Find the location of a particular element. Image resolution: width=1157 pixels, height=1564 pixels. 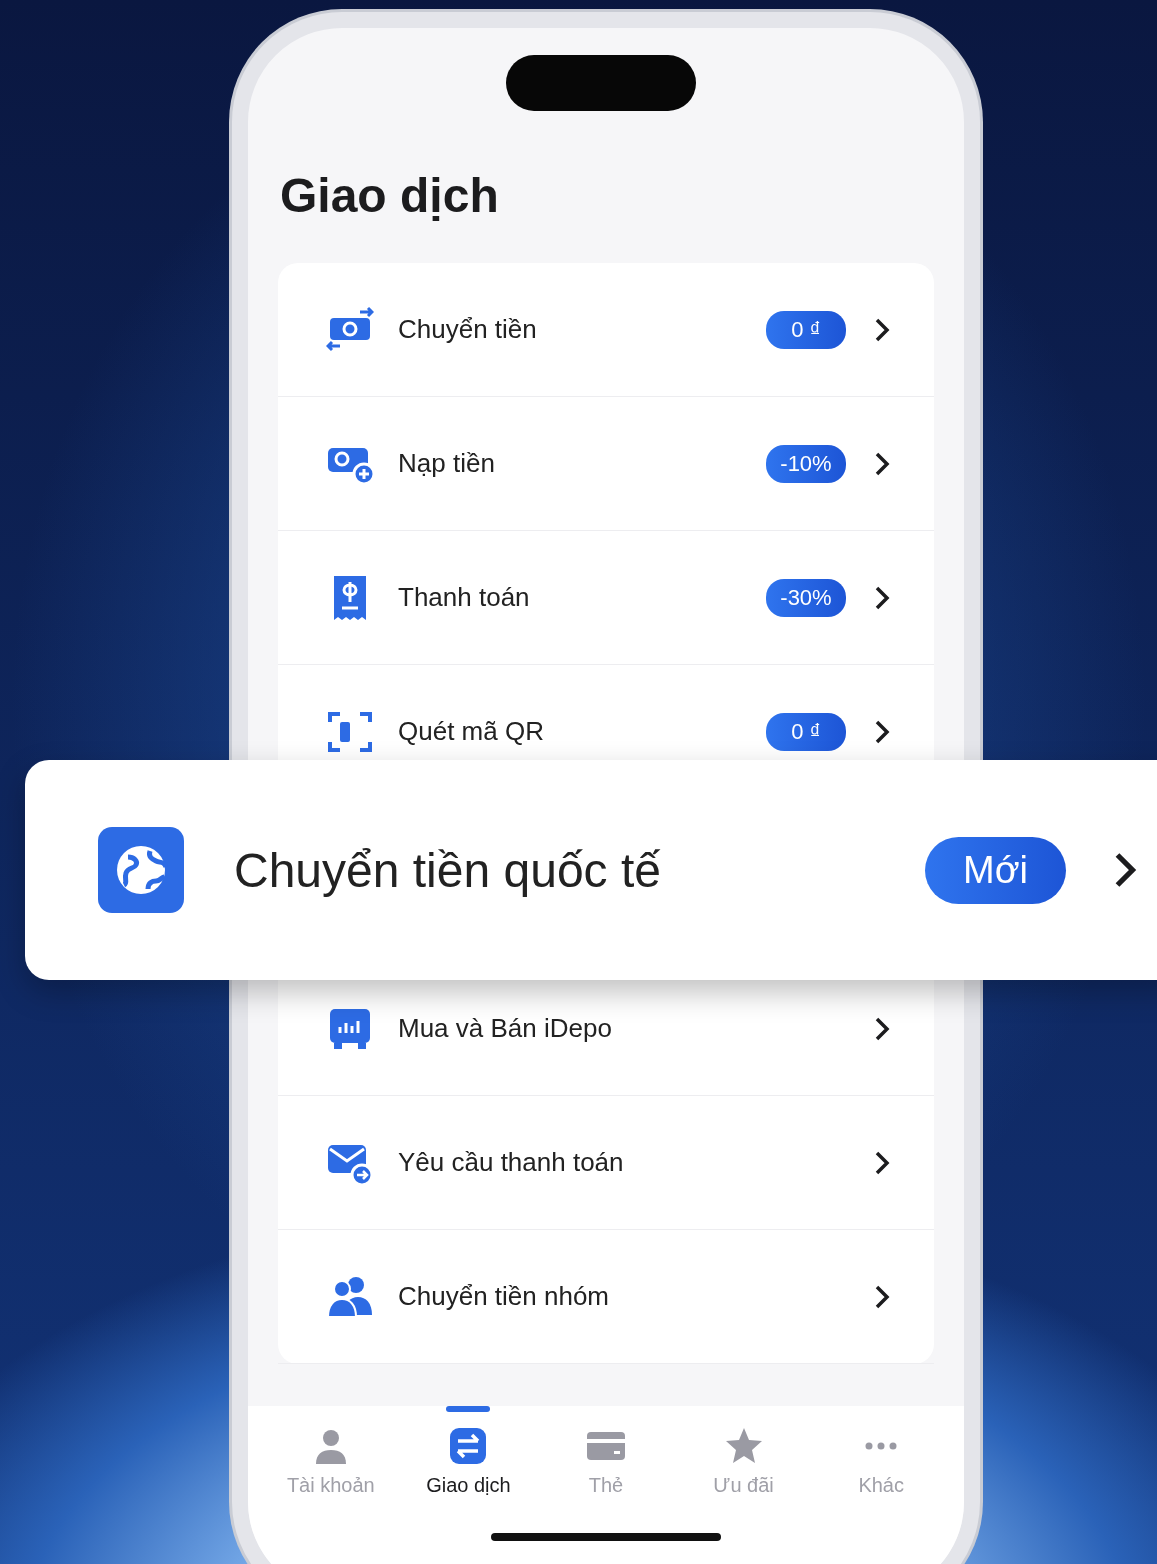

menu-item-label: Chuyển tiền nhóm is located at coordinates (504, 1296).